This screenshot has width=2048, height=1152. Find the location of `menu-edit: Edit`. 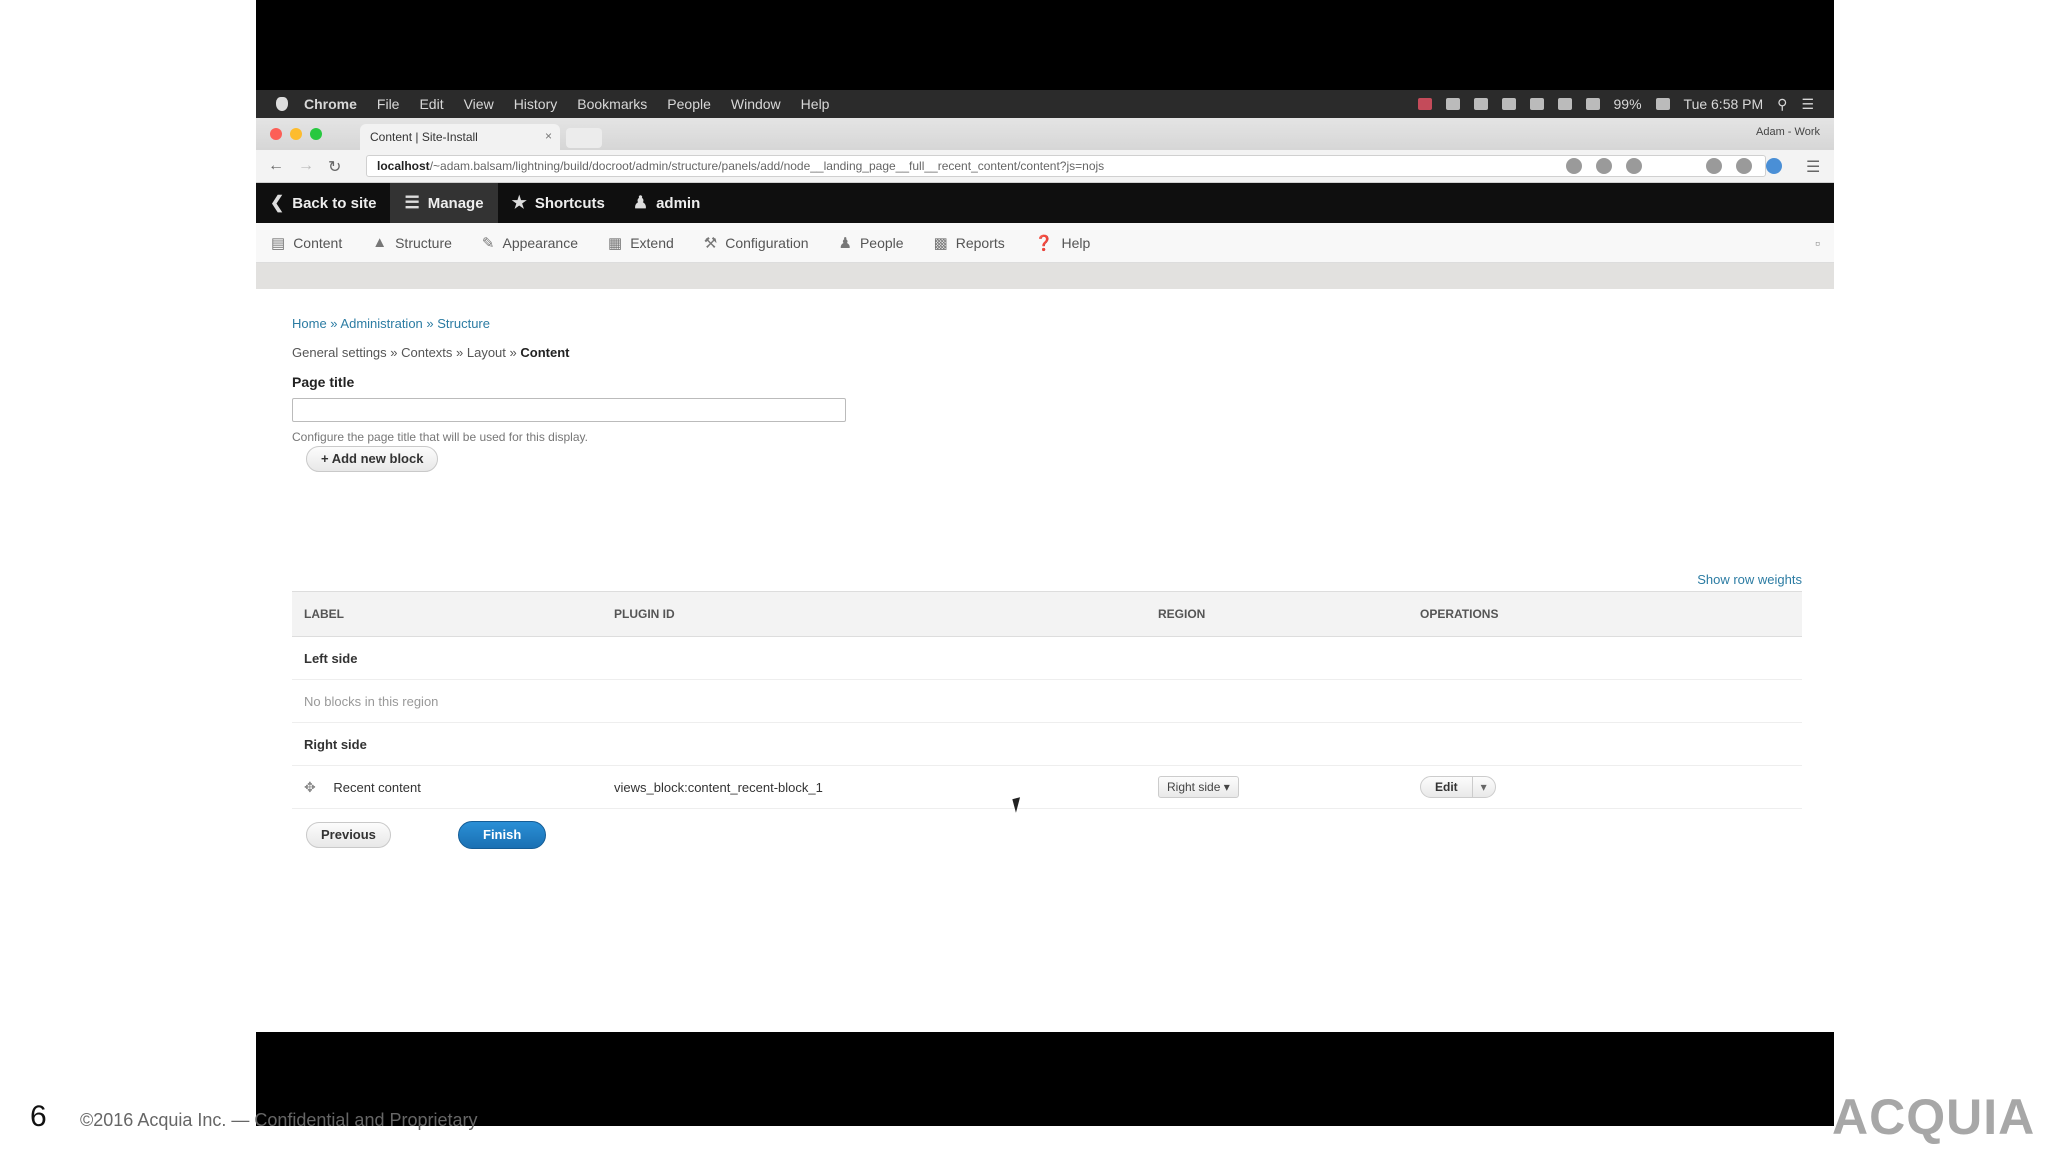

menu-edit: Edit is located at coordinates (431, 104).